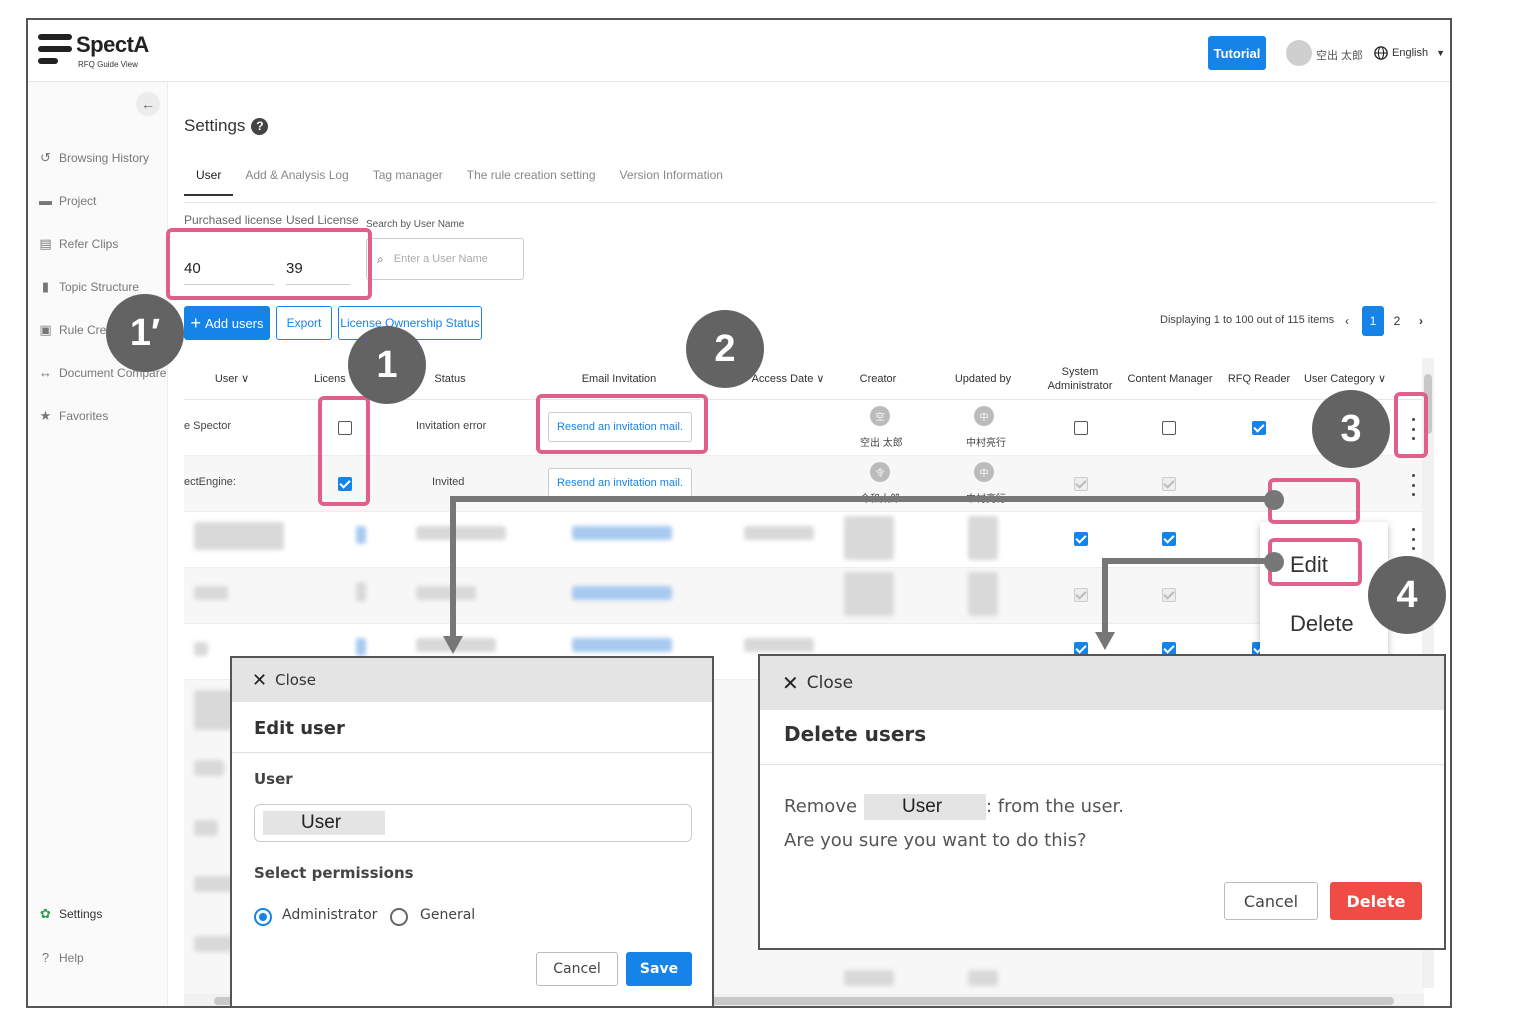 Image resolution: width=1516 pixels, height=1024 pixels. I want to click on rule-icon: ▣, so click(45, 329).